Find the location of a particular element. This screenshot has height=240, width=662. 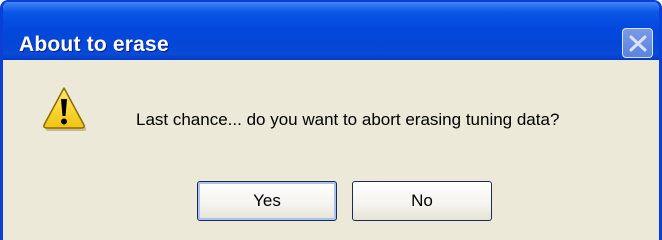

yes-button: Yes is located at coordinates (267, 201).